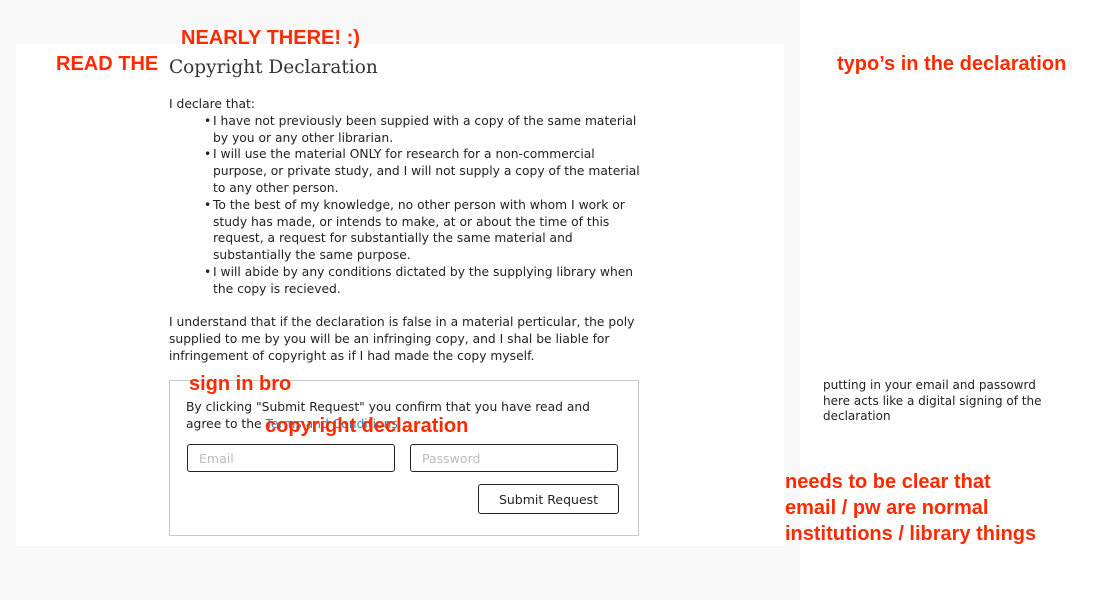  I want to click on annotation-copyright: copyright declaration, so click(367, 426).